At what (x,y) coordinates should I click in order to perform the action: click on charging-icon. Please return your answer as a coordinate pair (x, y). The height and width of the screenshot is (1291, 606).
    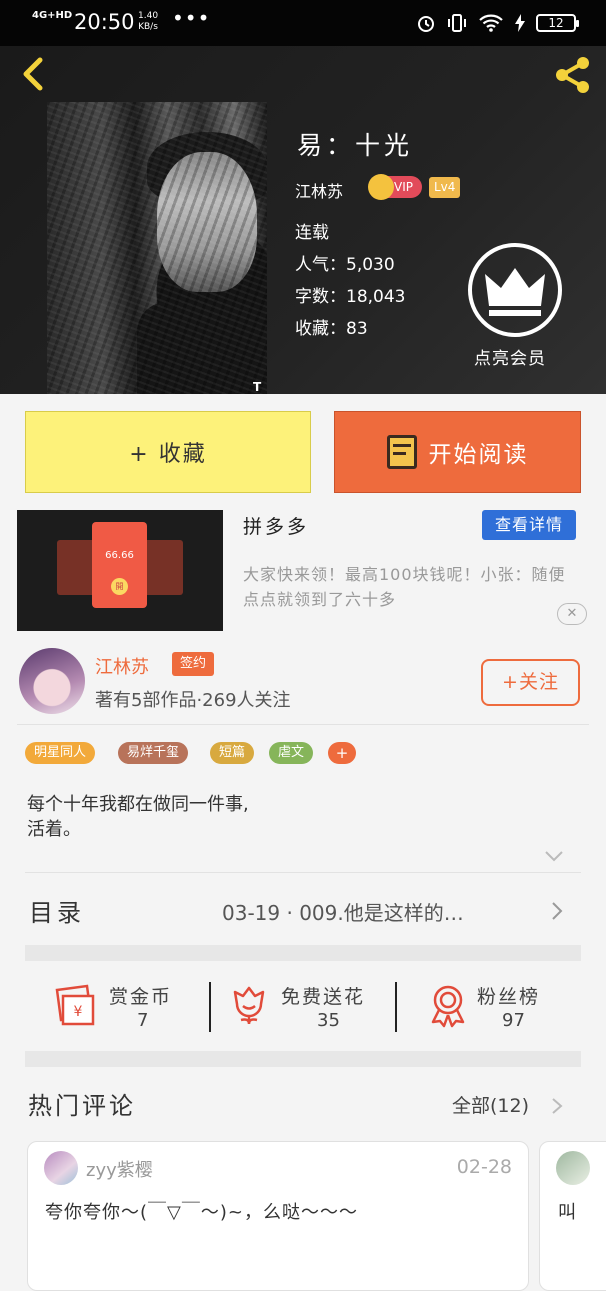
    Looking at the image, I should click on (520, 23).